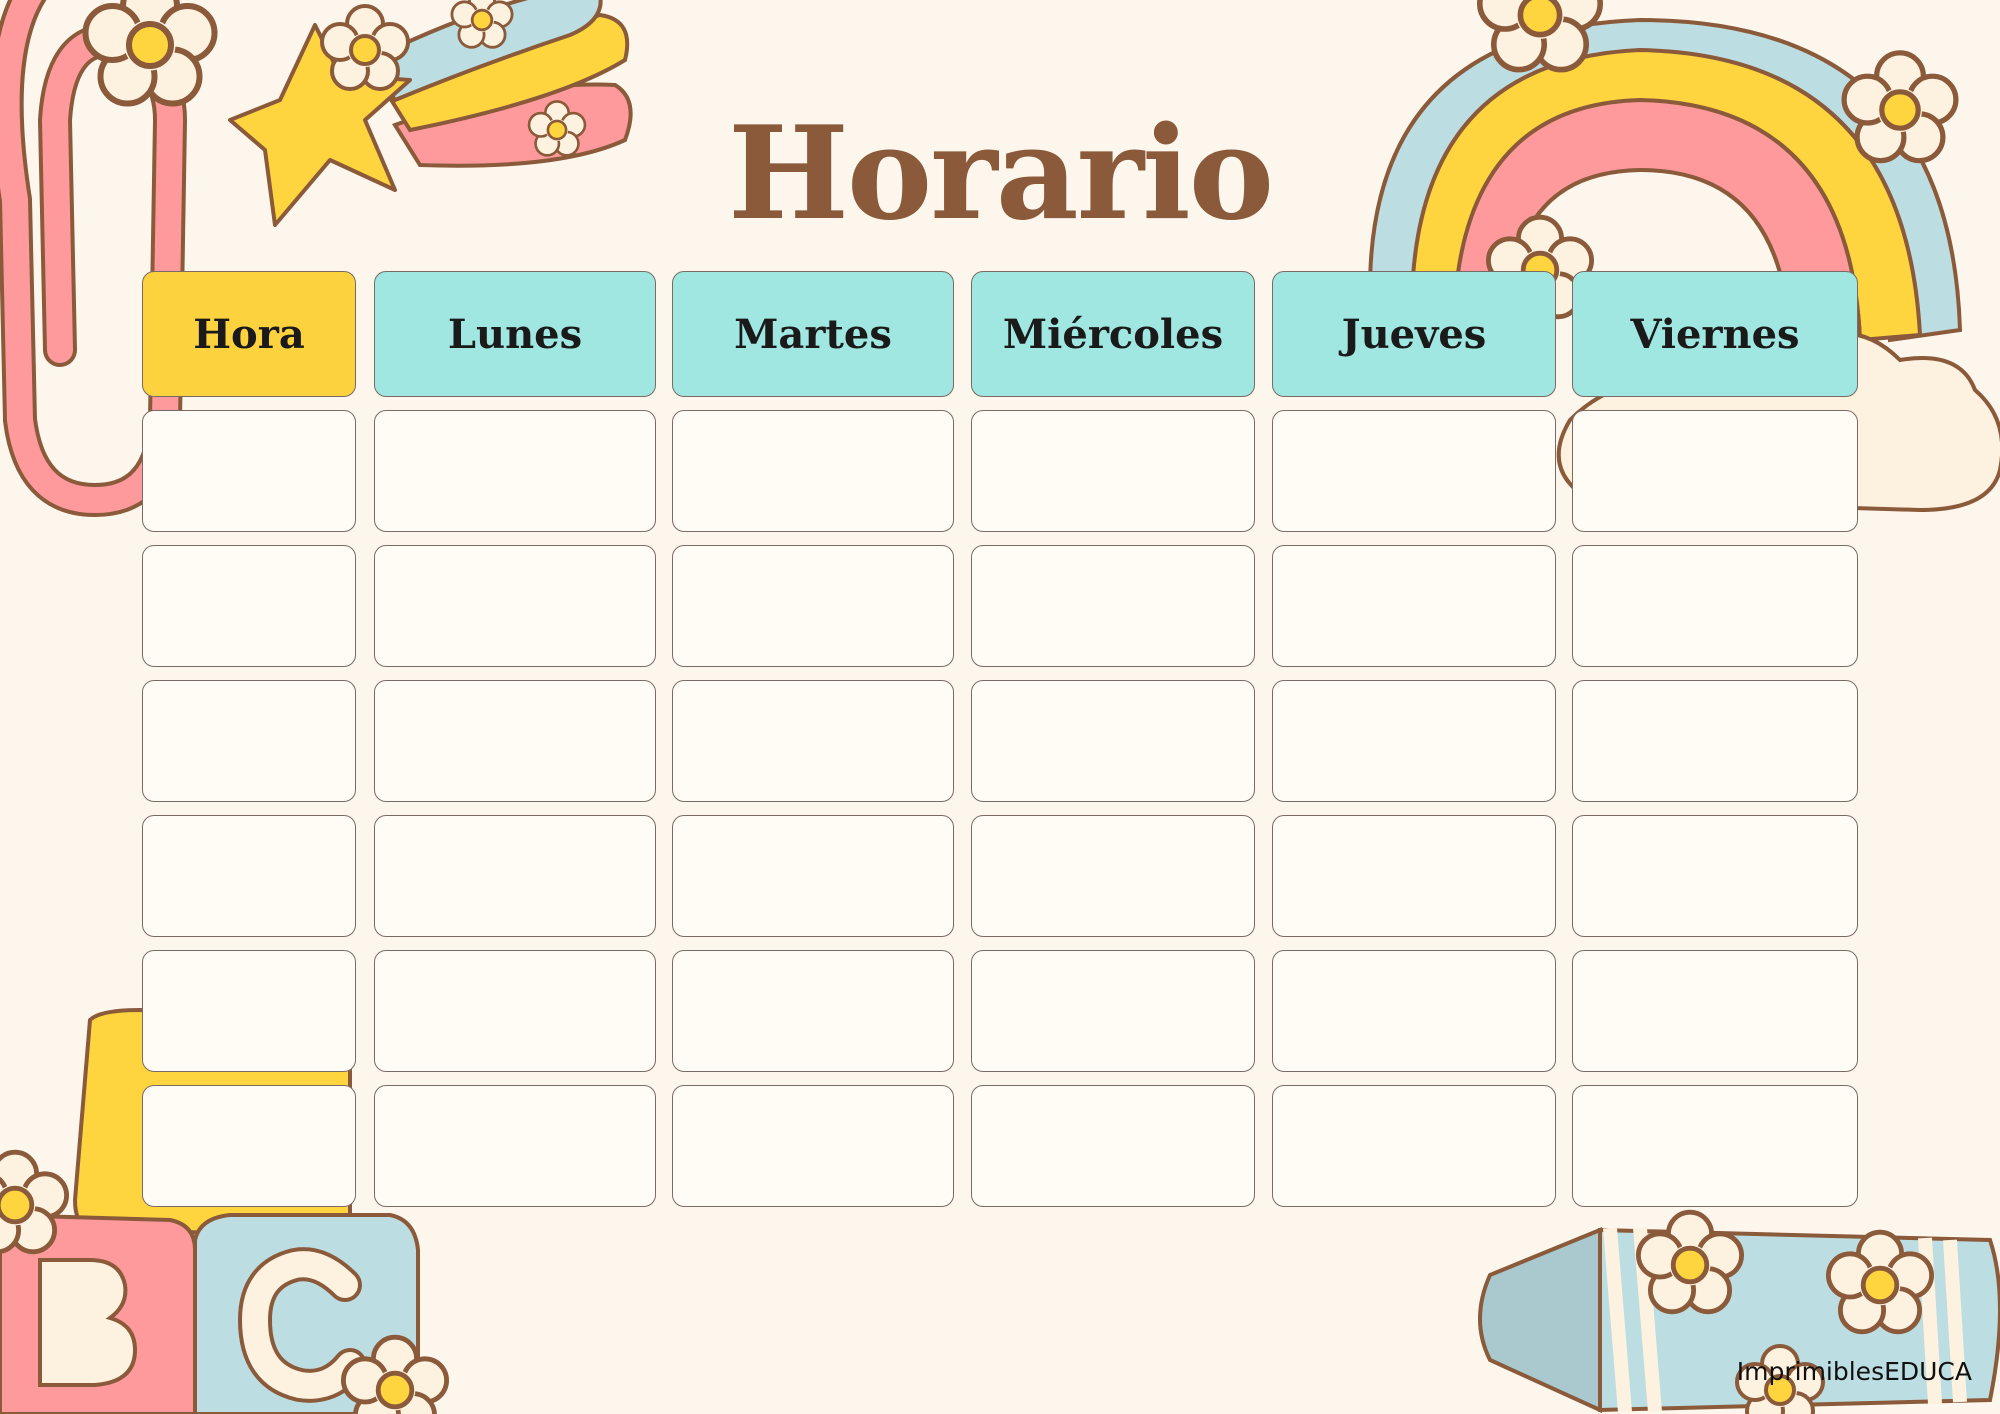  What do you see at coordinates (1000, 174) in the screenshot?
I see `page-title: Horario` at bounding box center [1000, 174].